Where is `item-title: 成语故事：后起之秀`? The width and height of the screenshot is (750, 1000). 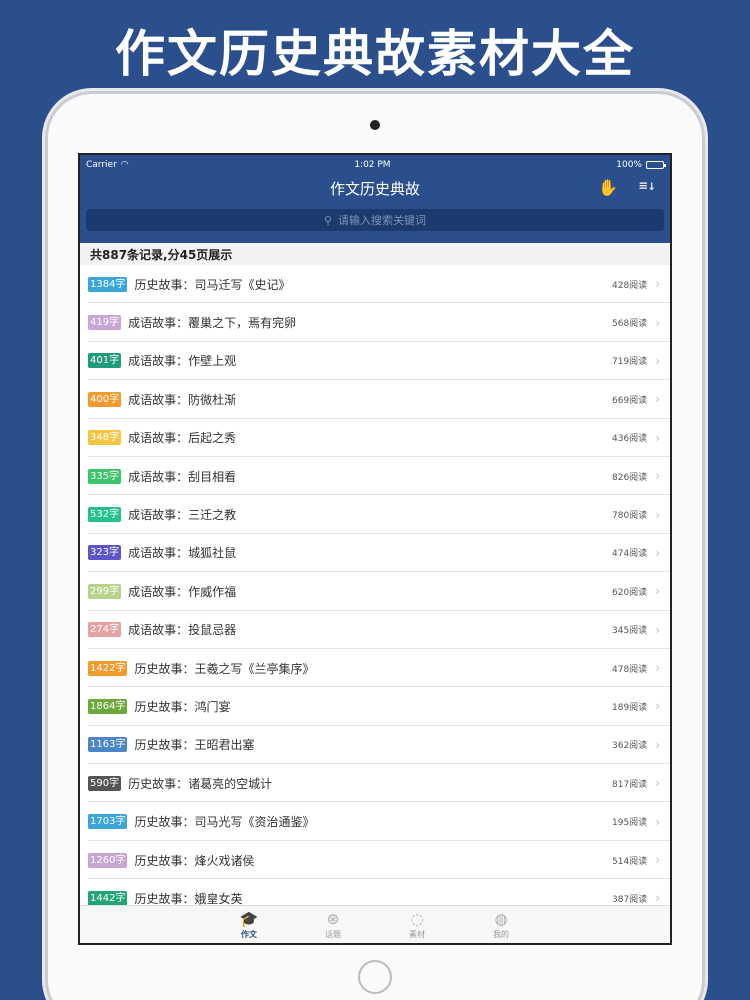 item-title: 成语故事：后起之秀 is located at coordinates (182, 438).